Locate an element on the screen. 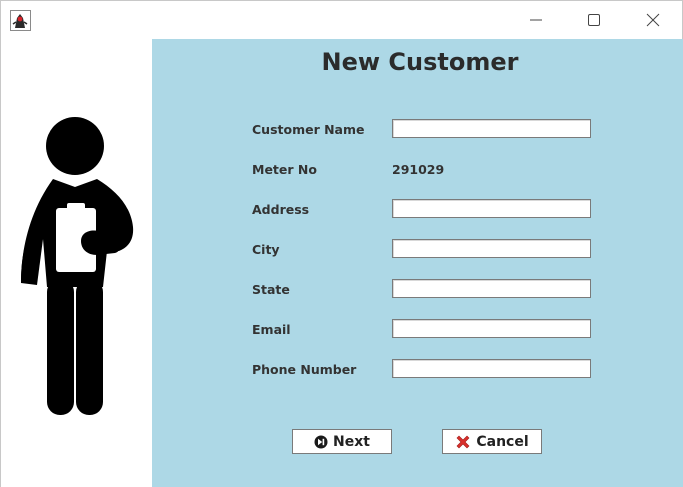  state-input is located at coordinates (491, 288).